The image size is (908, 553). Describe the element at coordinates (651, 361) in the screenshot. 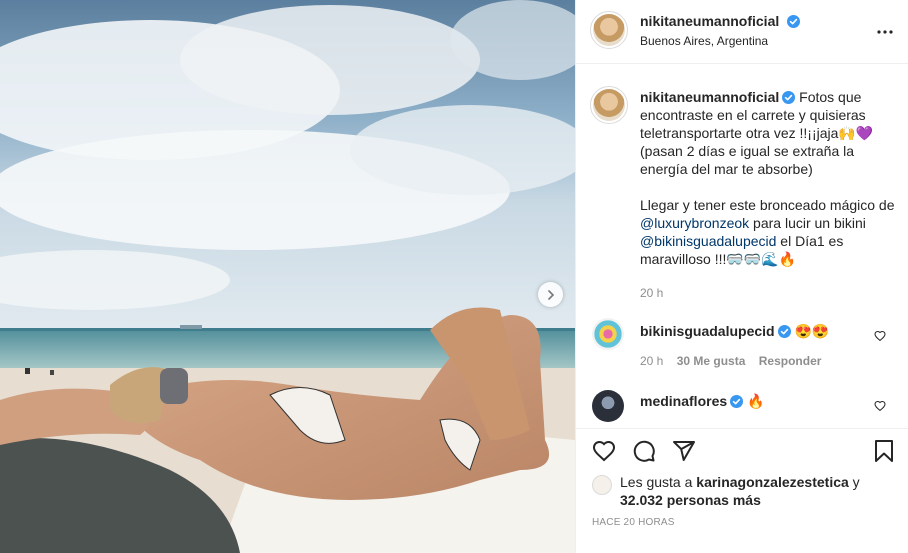

I see `comment-time: 20 h` at that location.